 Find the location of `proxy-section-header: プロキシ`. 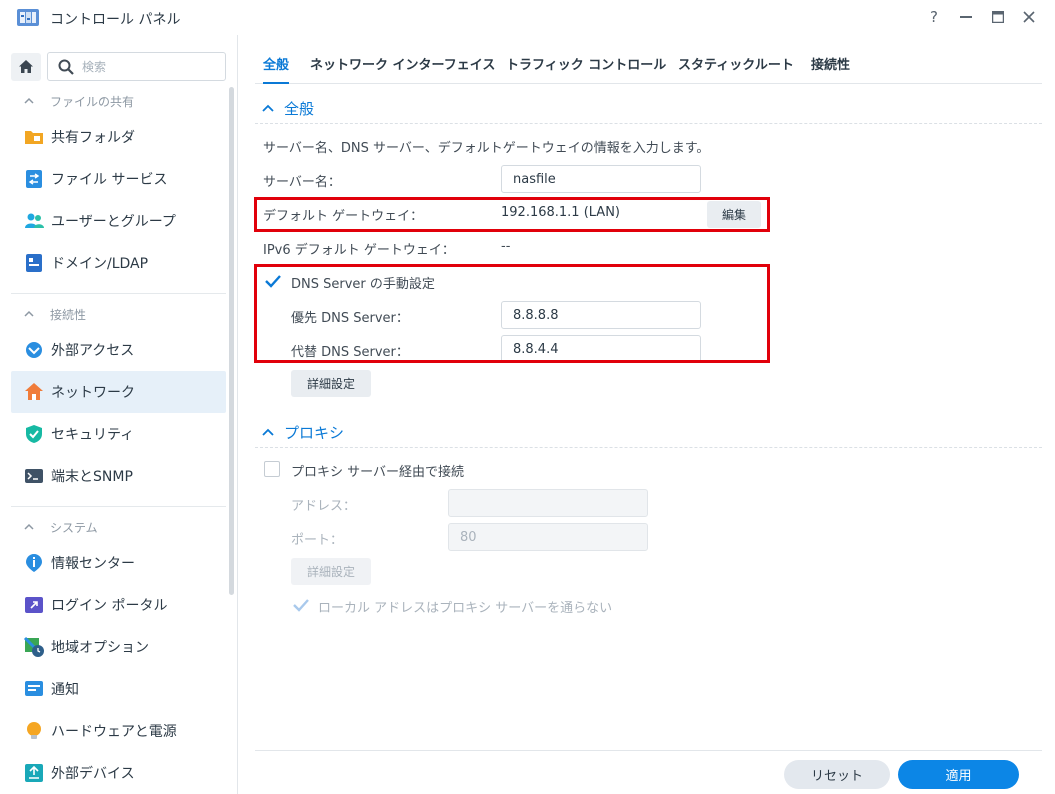

proxy-section-header: プロキシ is located at coordinates (303, 432).